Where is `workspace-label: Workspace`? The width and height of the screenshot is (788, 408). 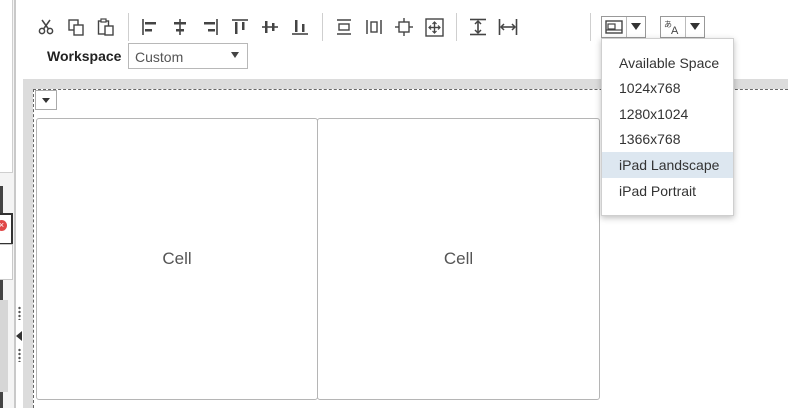
workspace-label: Workspace is located at coordinates (84, 56).